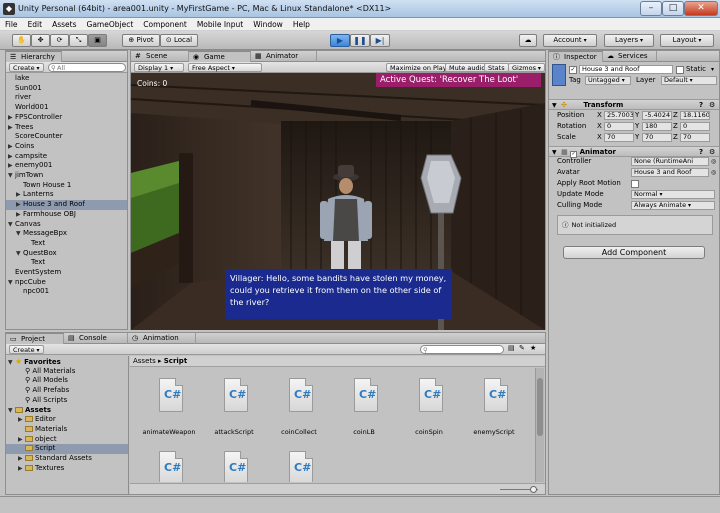 This screenshot has height=513, width=720. What do you see at coordinates (78, 40) in the screenshot?
I see `scale-tool-button: ⤡` at bounding box center [78, 40].